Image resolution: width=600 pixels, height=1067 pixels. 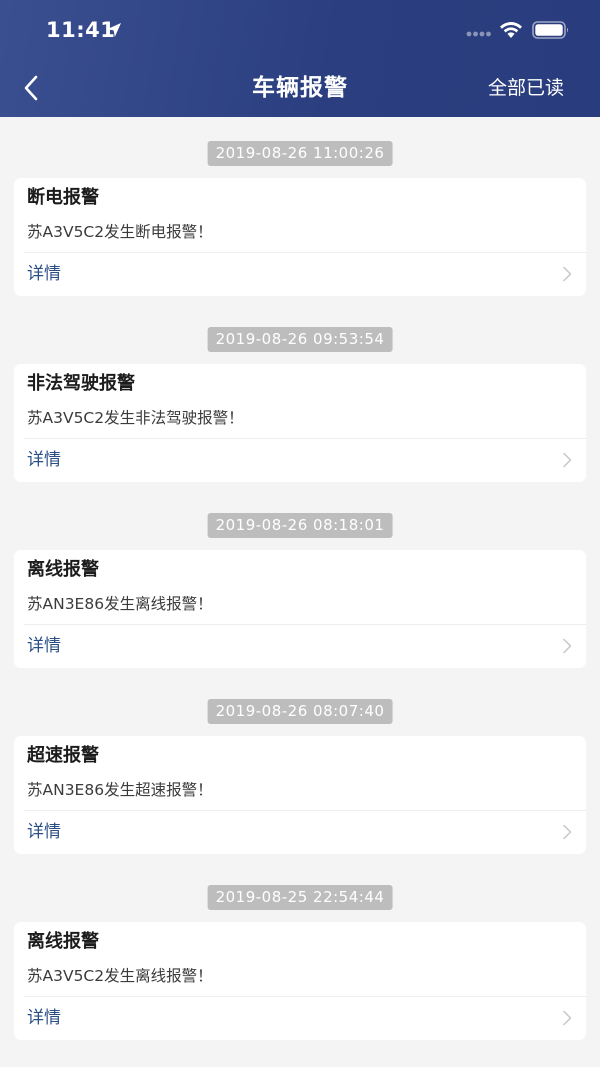 I want to click on signal-dots-icon, so click(x=478, y=34).